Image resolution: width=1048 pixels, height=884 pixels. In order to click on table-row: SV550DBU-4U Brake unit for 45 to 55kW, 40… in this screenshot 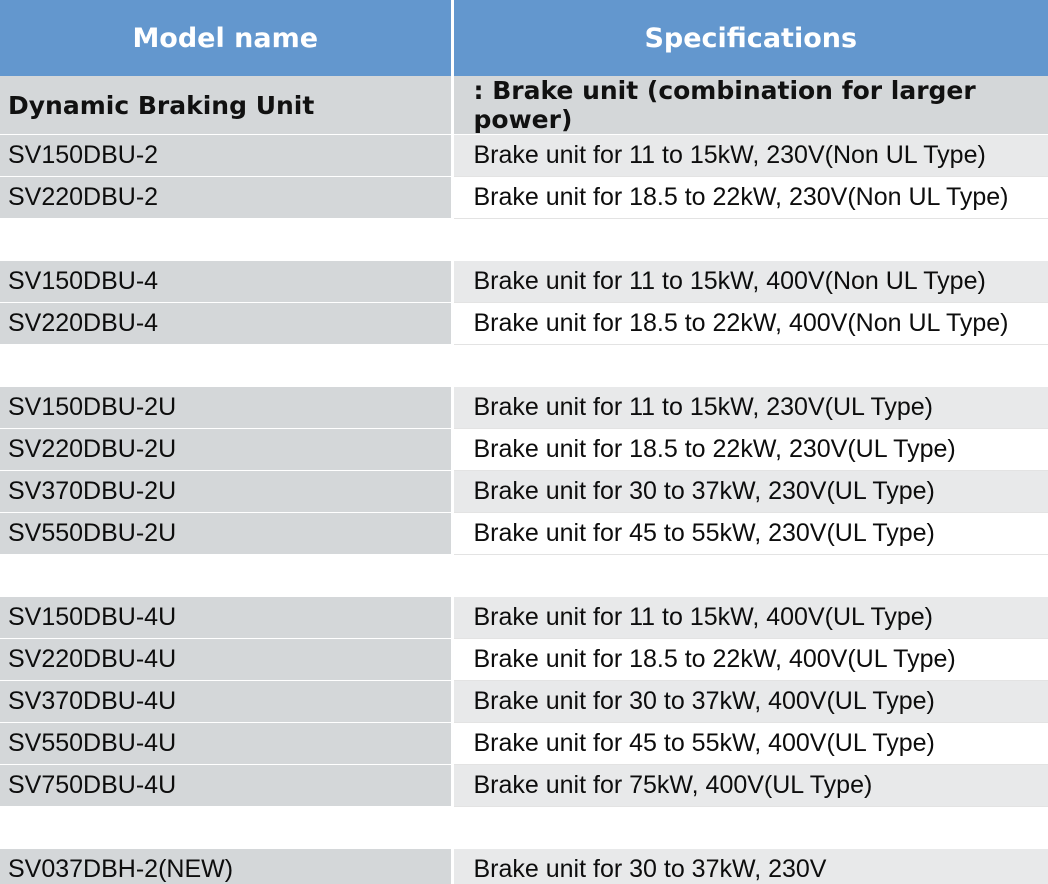, I will do `click(524, 743)`.